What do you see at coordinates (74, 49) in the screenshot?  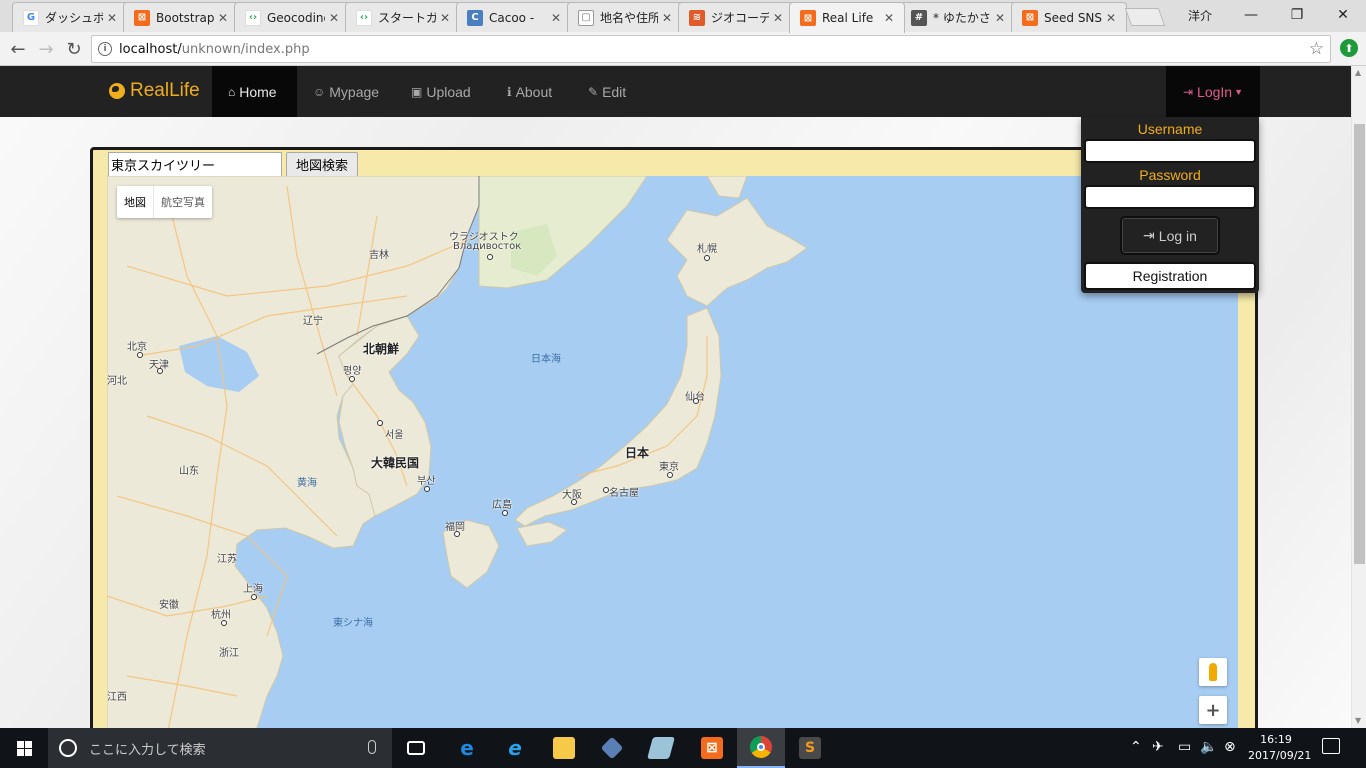 I see `reload-icon: ↻` at bounding box center [74, 49].